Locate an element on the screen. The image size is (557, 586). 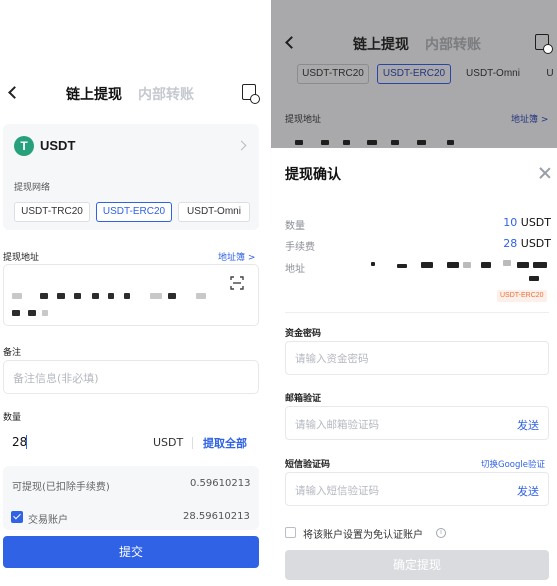
fee-unit: USDT is located at coordinates (535, 243).